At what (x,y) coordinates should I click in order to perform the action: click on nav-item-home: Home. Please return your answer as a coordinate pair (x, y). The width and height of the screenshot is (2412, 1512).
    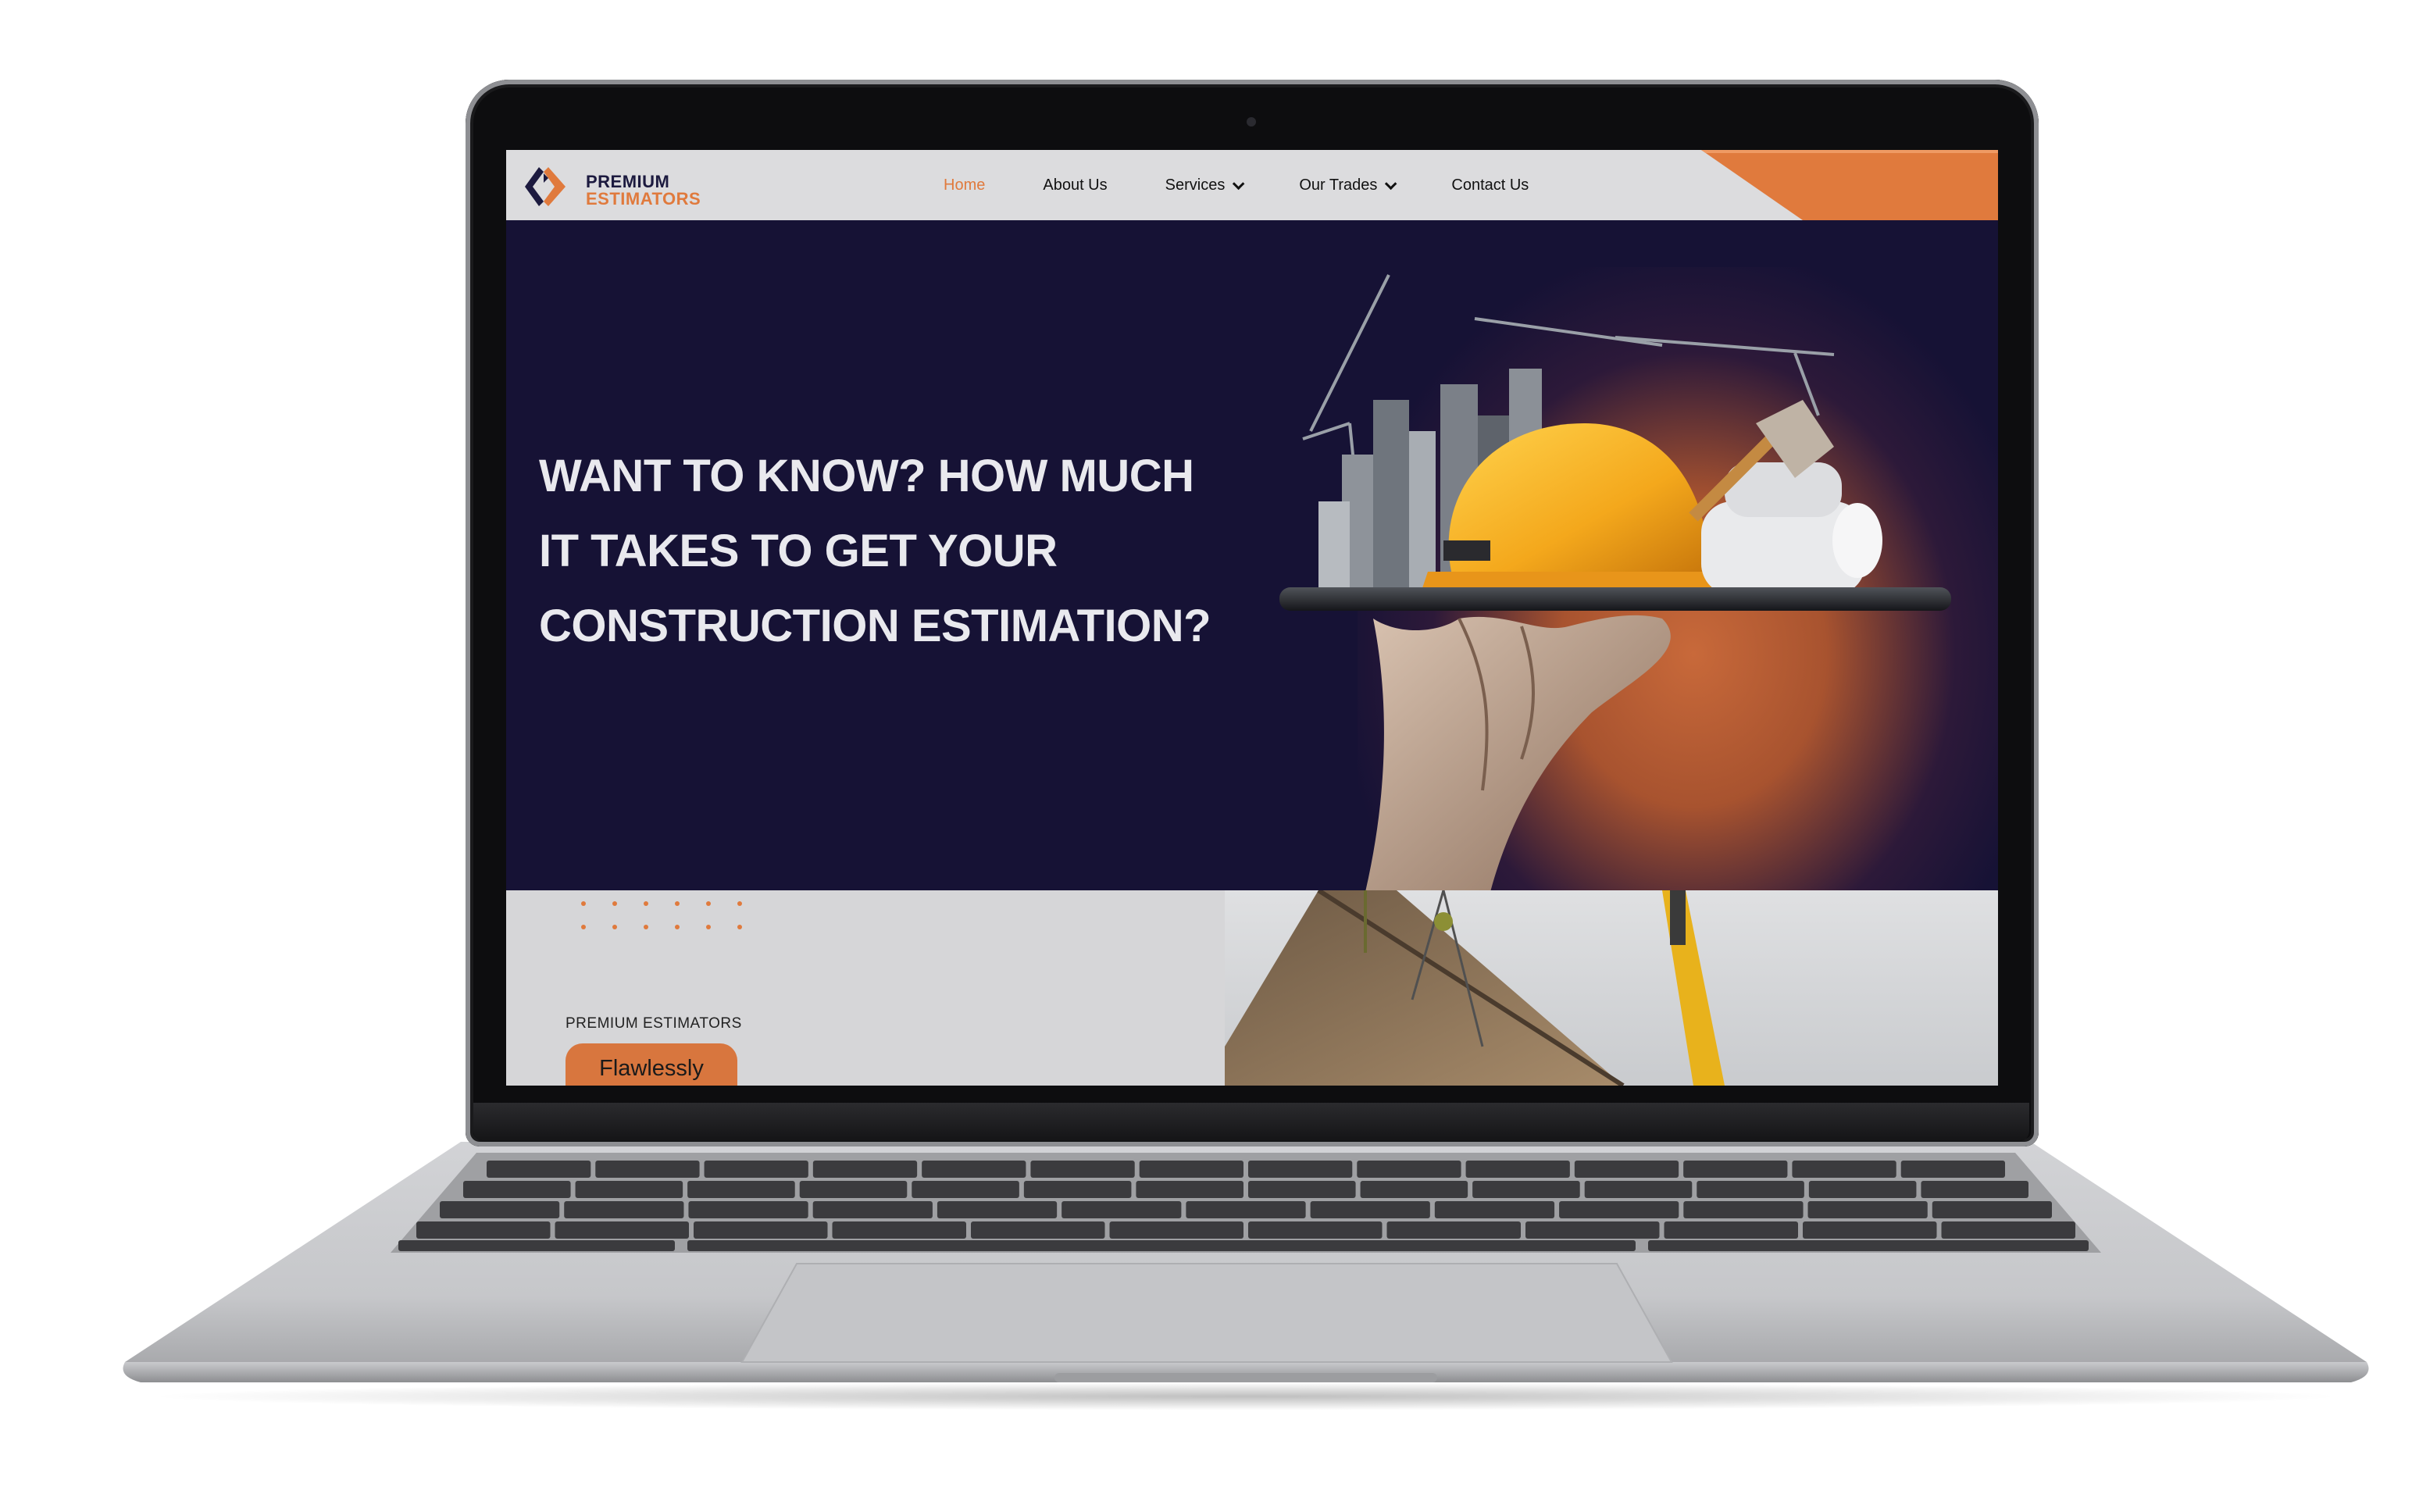
    Looking at the image, I should click on (964, 185).